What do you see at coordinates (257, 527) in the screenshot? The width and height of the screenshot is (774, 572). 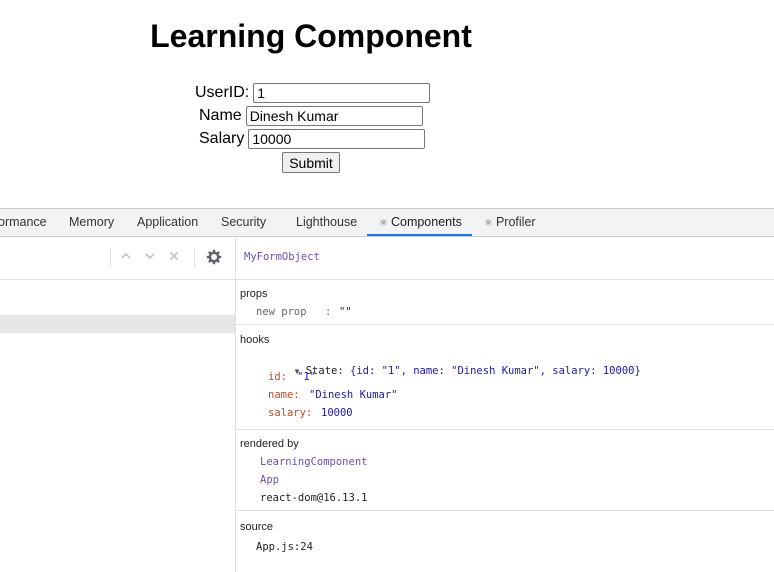 I see `source-title: source` at bounding box center [257, 527].